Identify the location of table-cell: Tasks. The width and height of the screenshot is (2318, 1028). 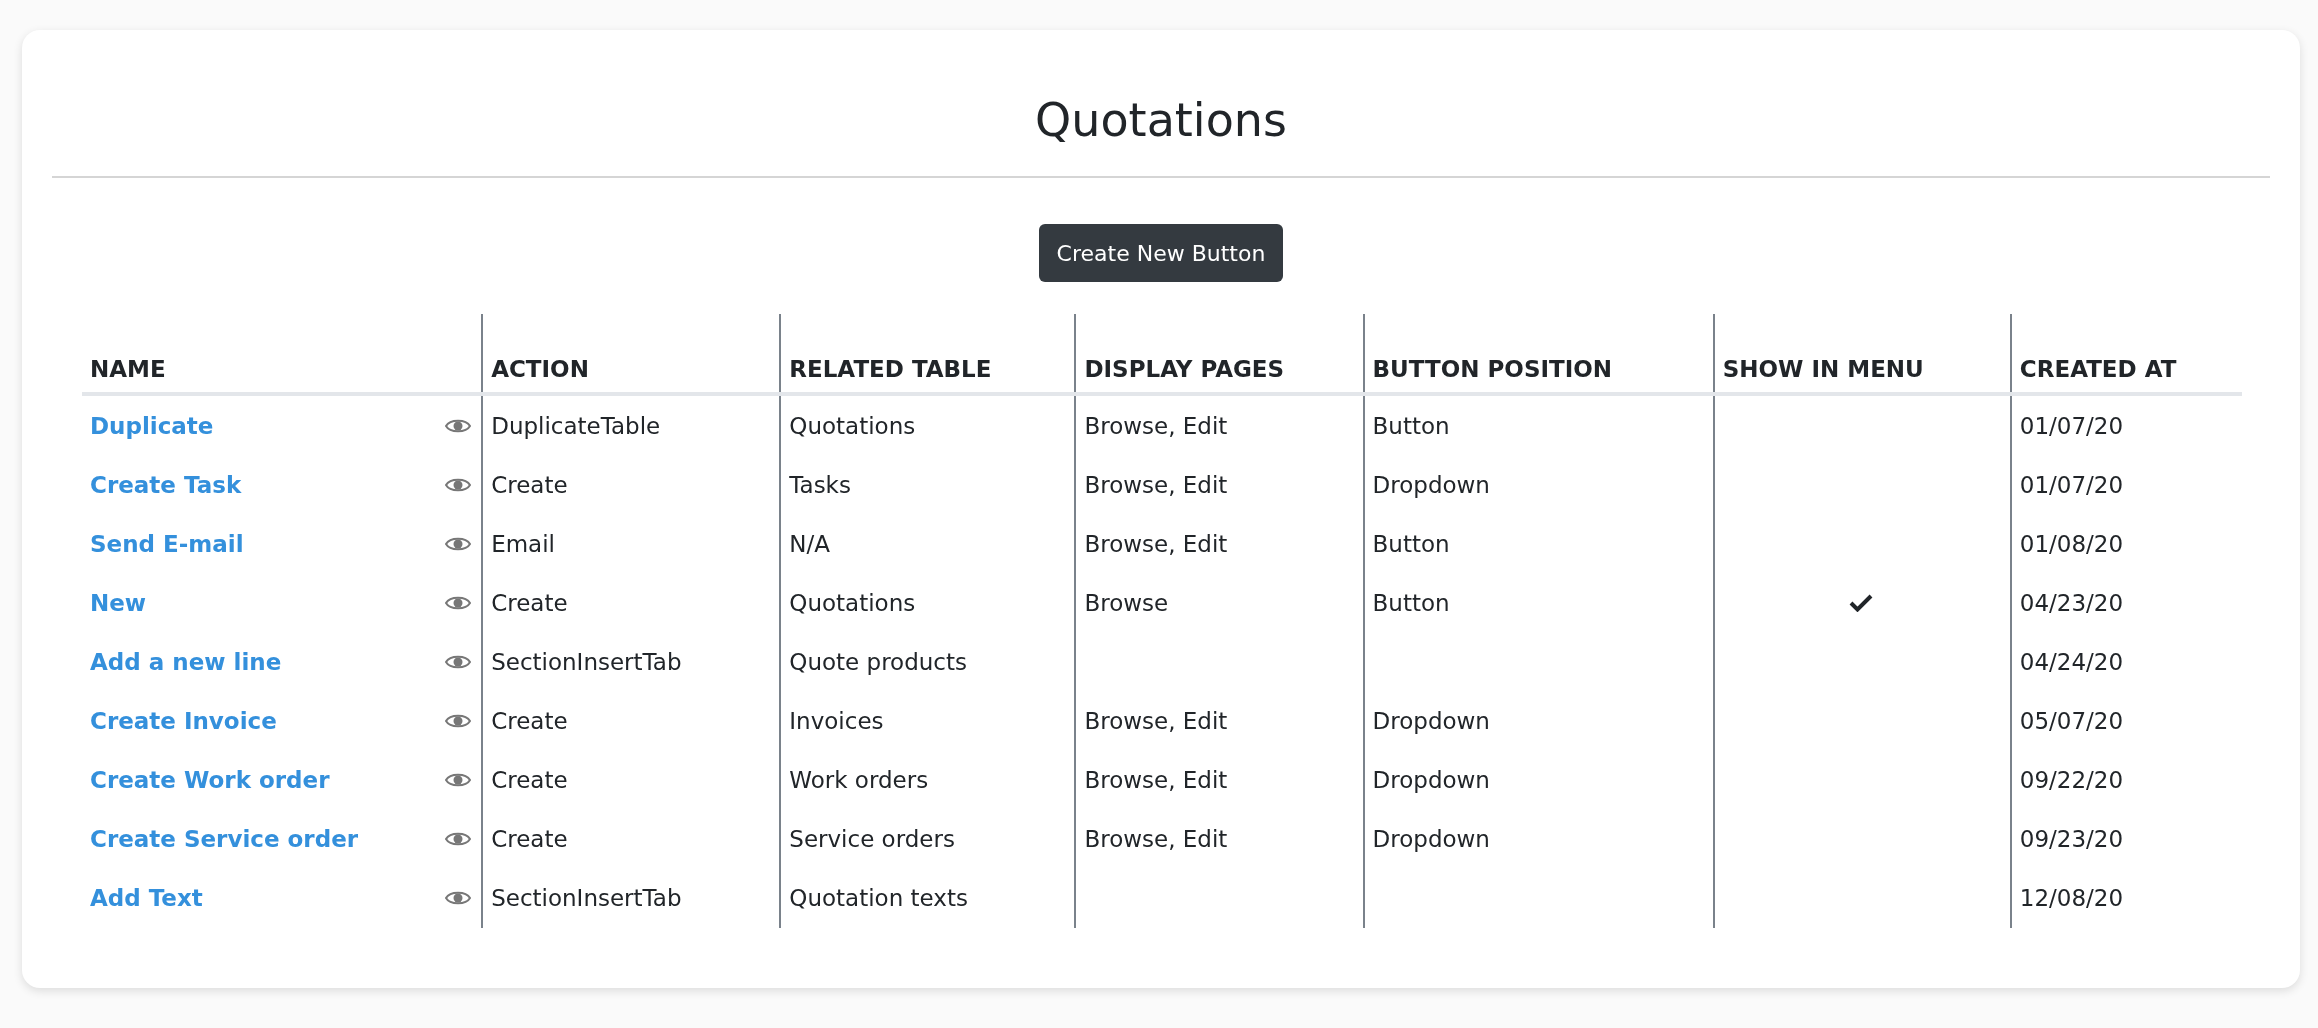
(928, 484).